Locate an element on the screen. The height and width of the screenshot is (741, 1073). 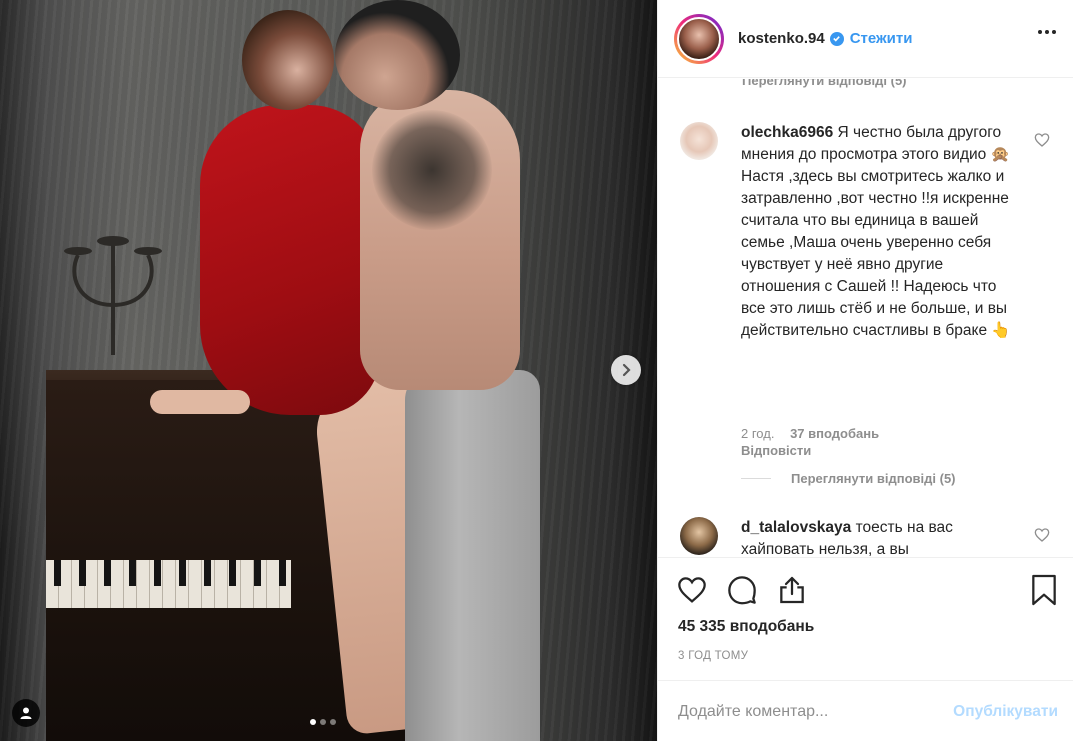
save-button is located at coordinates (1044, 590).